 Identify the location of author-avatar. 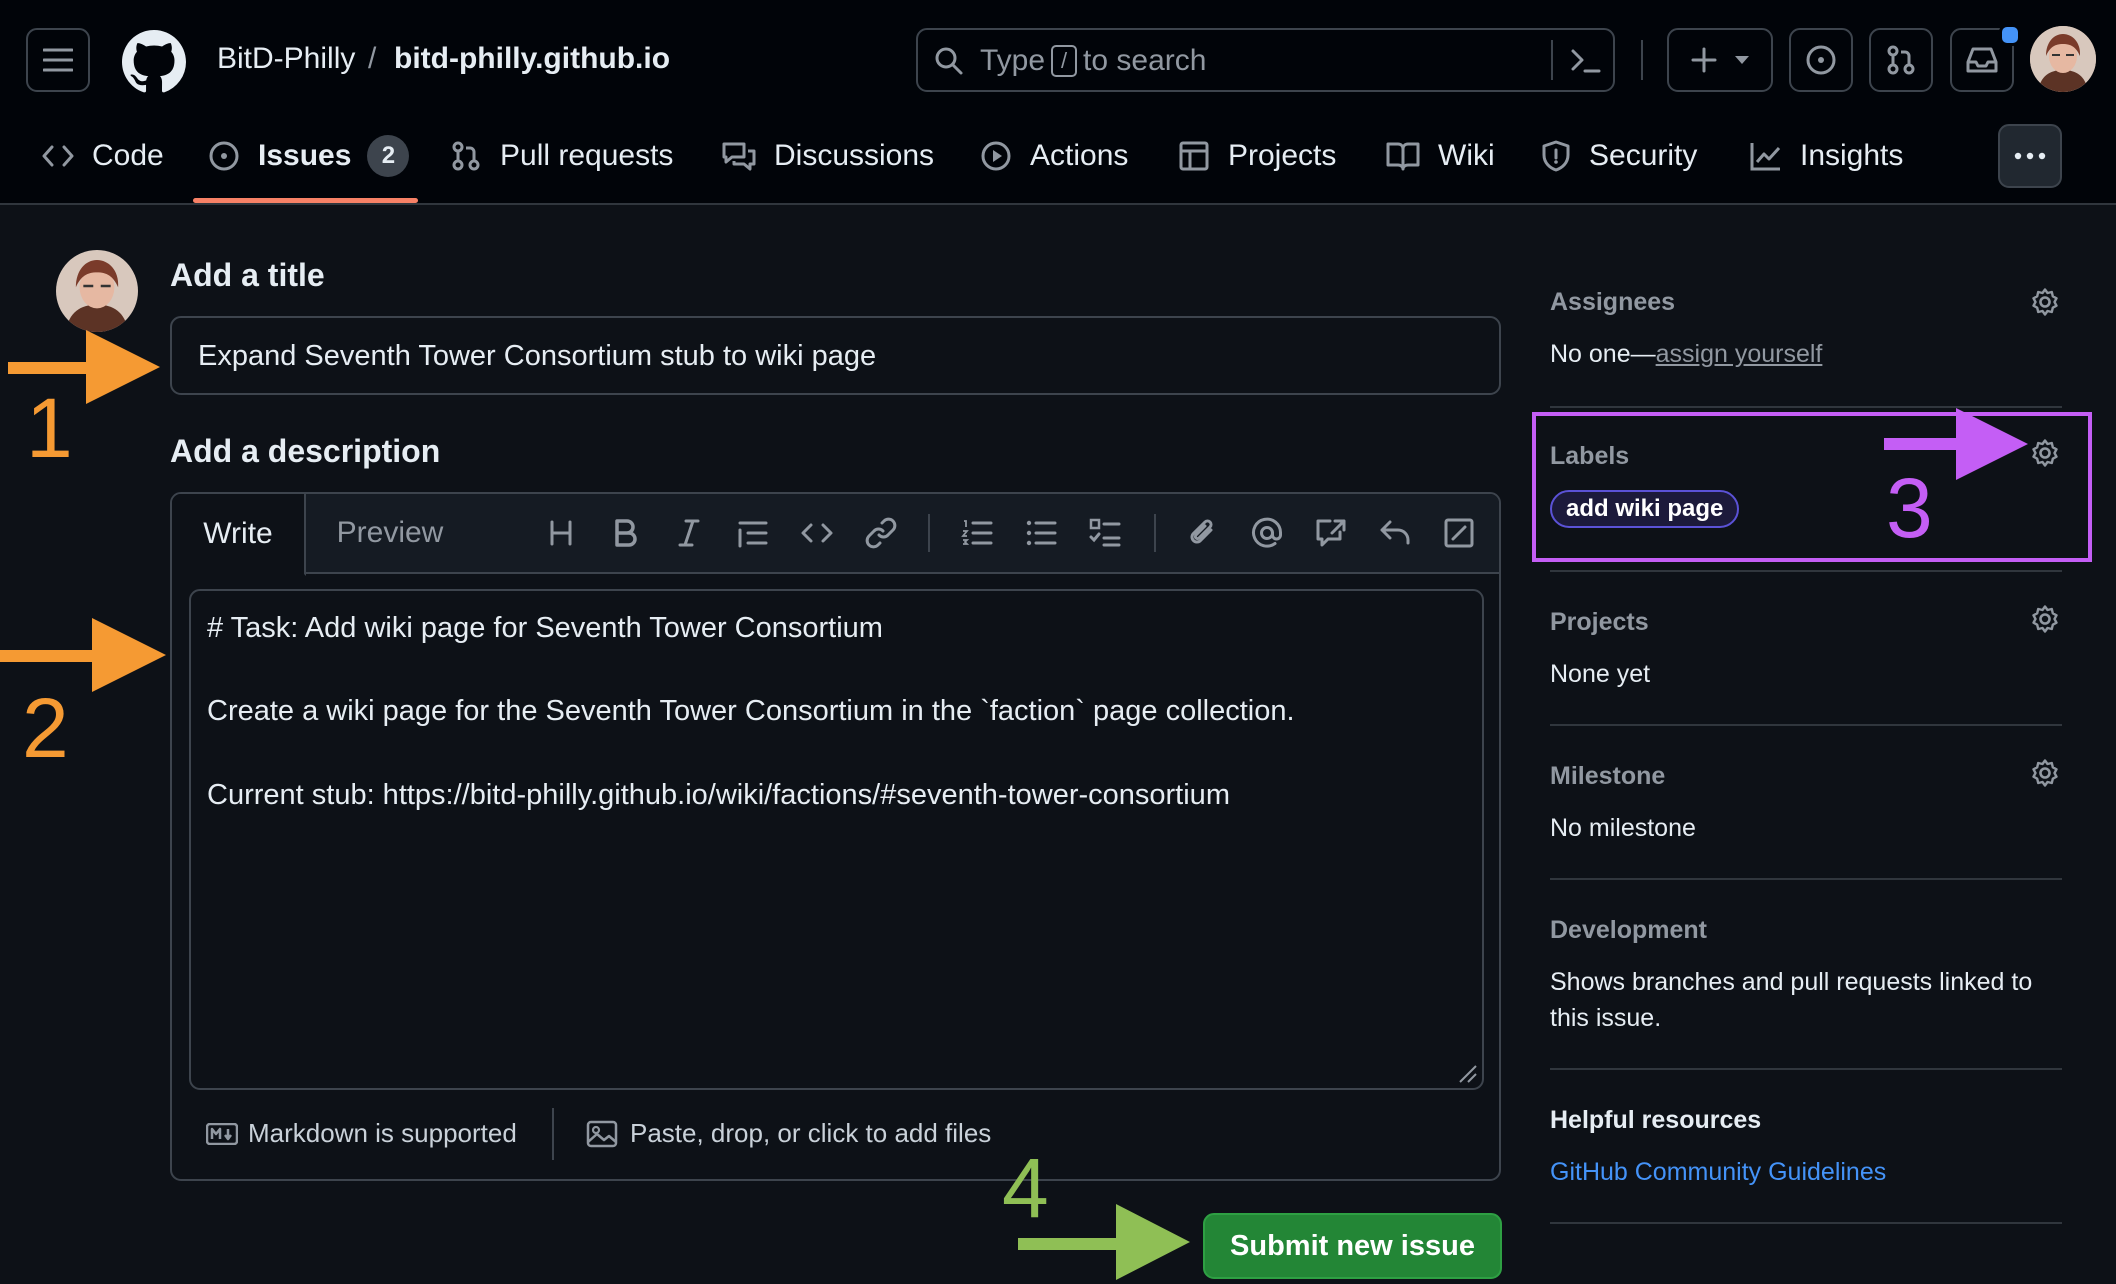
(97, 291).